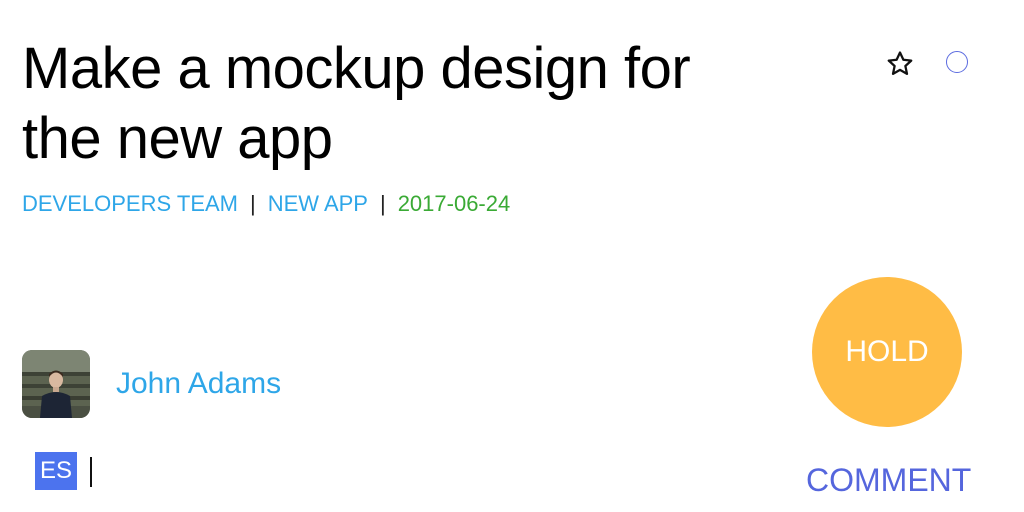 Image resolution: width=1024 pixels, height=512 pixels. What do you see at coordinates (198, 384) in the screenshot?
I see `assignee-name: John Adams` at bounding box center [198, 384].